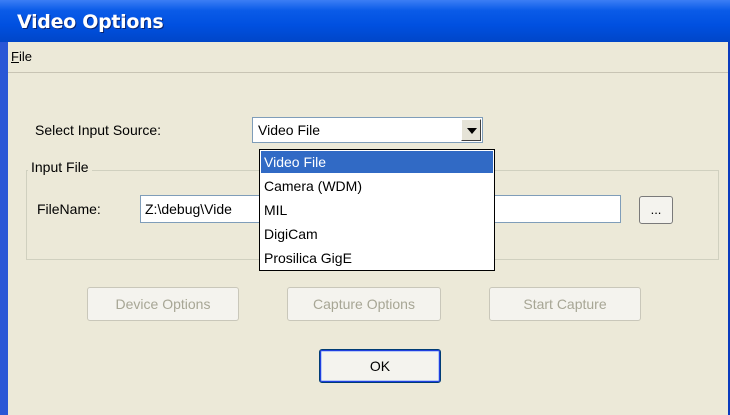 Image resolution: width=730 pixels, height=415 pixels. I want to click on ok-button: OK, so click(380, 366).